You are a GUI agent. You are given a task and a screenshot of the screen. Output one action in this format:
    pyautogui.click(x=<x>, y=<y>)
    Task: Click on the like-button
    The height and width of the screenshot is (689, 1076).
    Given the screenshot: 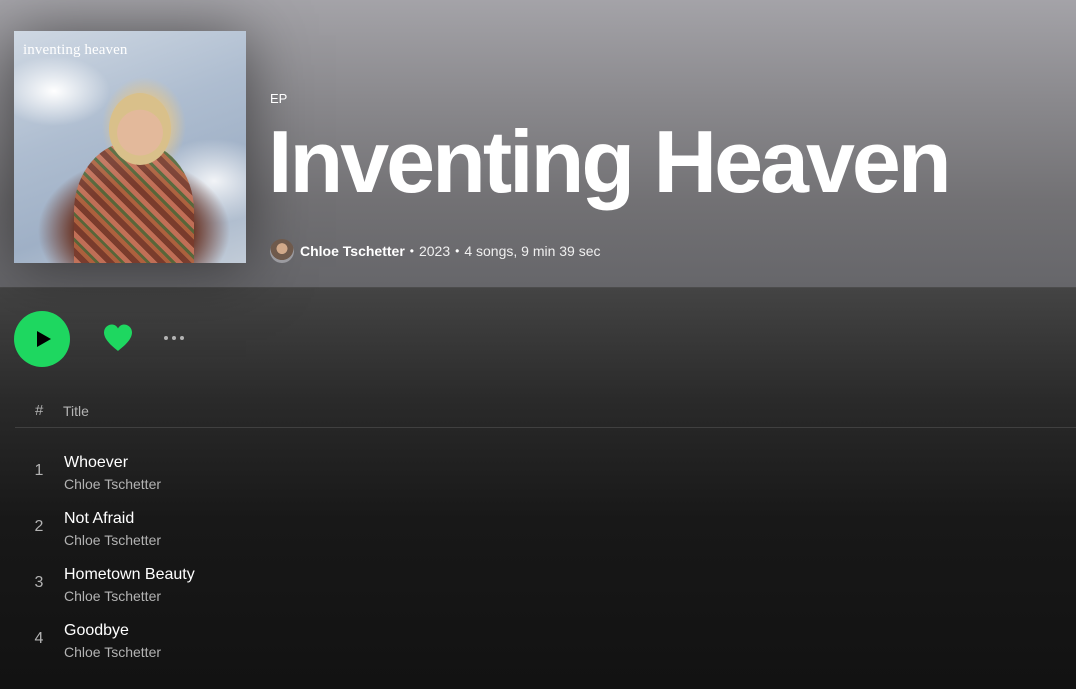 What is the action you would take?
    pyautogui.click(x=118, y=338)
    